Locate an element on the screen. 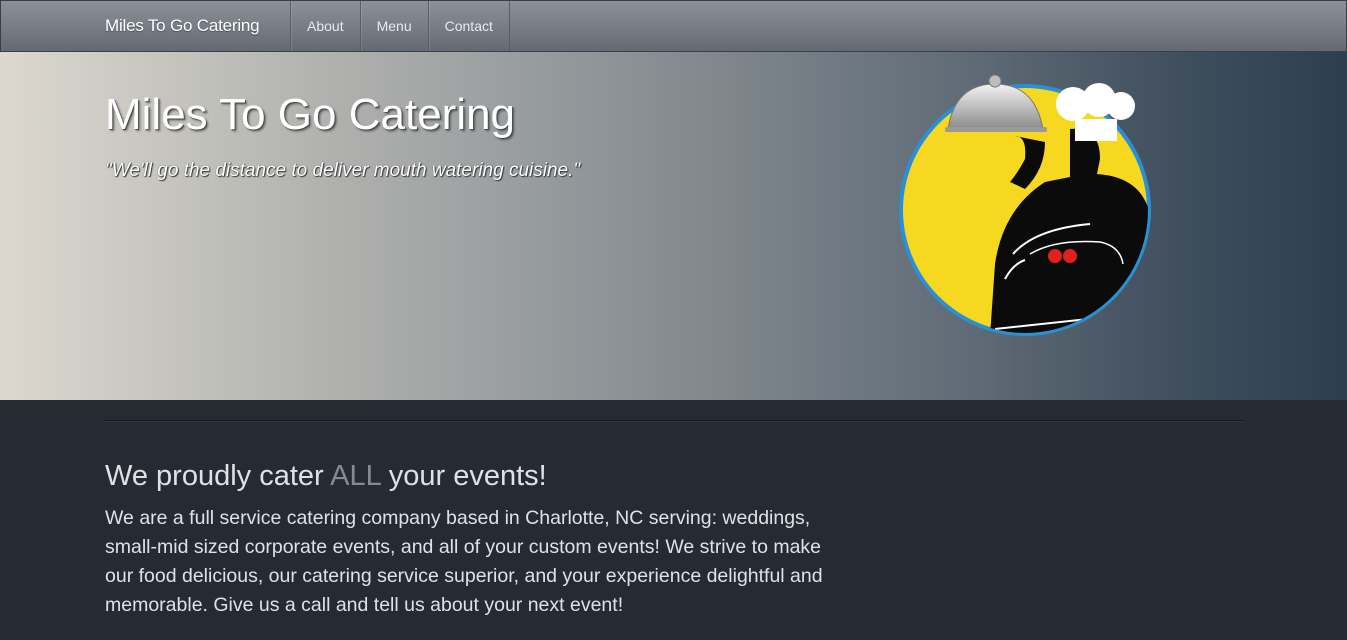 Image resolution: width=1347 pixels, height=640 pixels. chef-car-logo-icon is located at coordinates (1025, 205).